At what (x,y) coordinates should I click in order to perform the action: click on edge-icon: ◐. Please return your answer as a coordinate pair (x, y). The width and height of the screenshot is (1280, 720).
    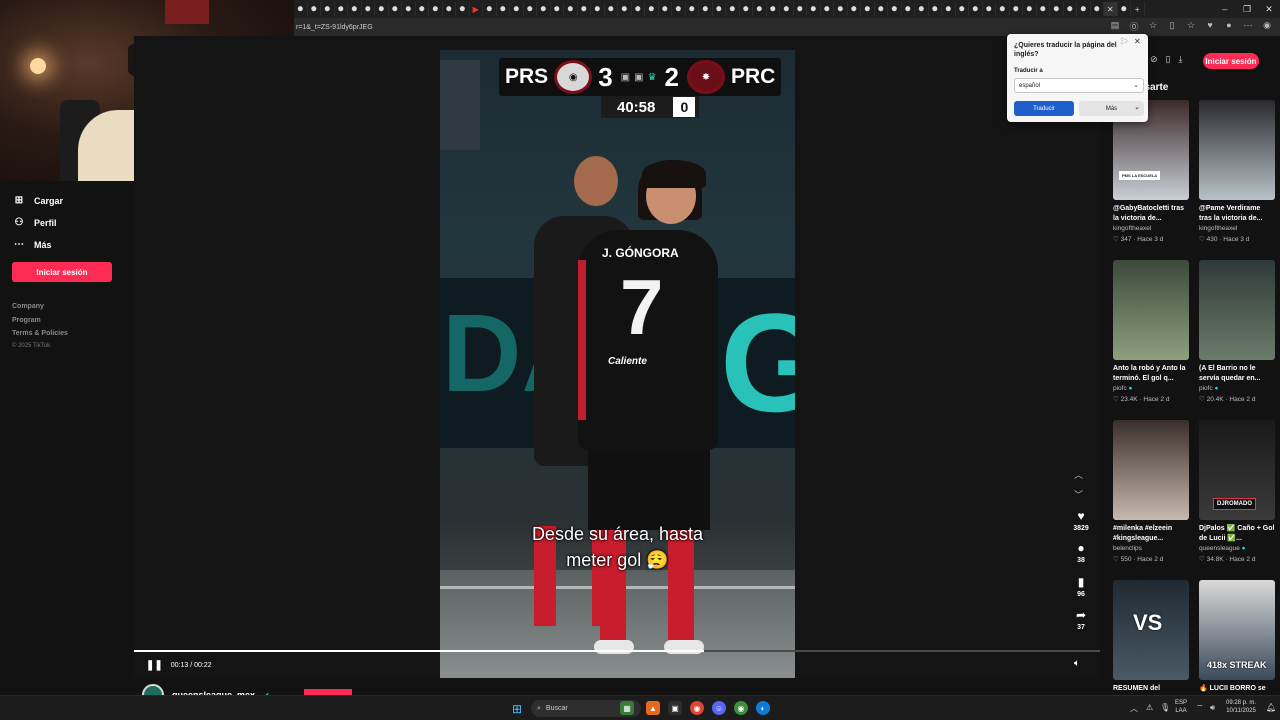
    Looking at the image, I should click on (763, 708).